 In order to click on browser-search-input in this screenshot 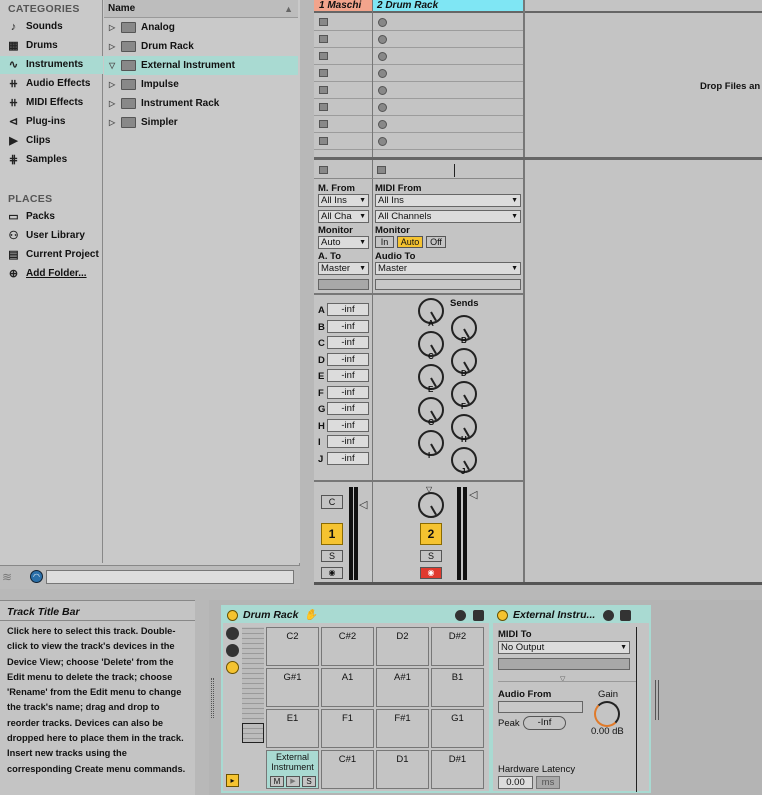, I will do `click(170, 577)`.